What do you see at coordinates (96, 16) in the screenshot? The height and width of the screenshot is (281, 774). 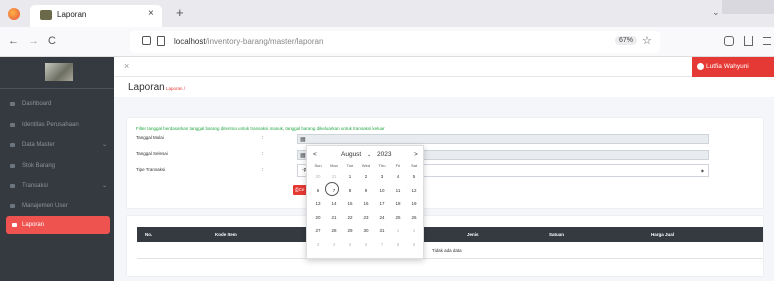 I see `browser-tab: Laporan ×` at bounding box center [96, 16].